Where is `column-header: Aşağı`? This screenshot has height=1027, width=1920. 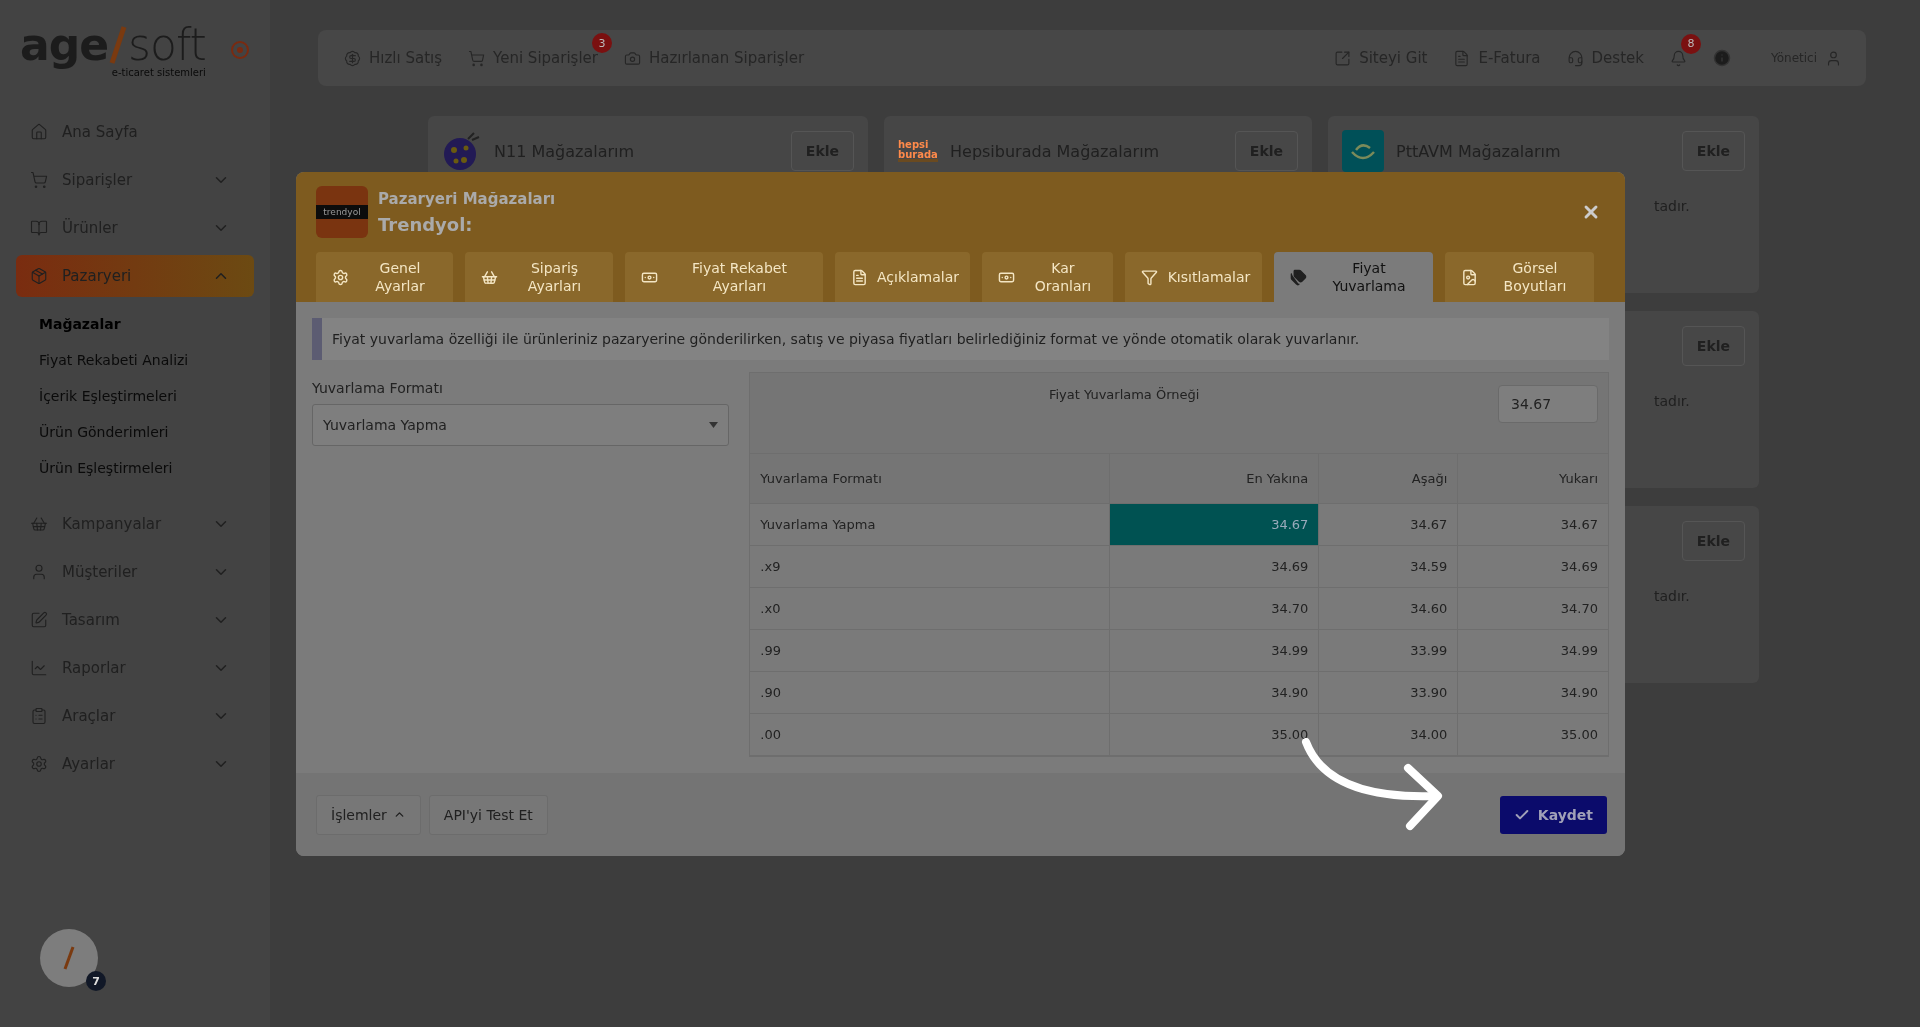 column-header: Aşağı is located at coordinates (1388, 478).